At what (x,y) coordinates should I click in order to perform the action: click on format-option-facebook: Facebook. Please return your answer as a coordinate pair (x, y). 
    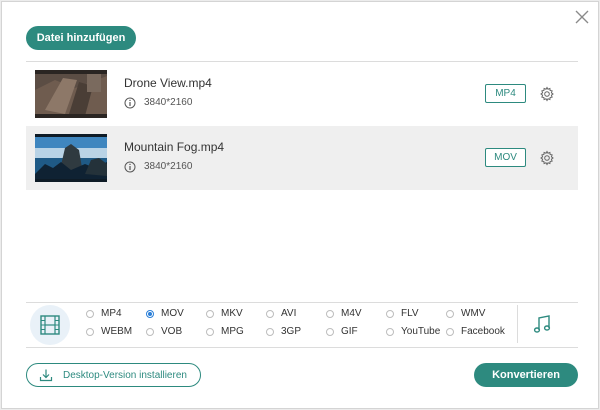
    Looking at the image, I should click on (475, 331).